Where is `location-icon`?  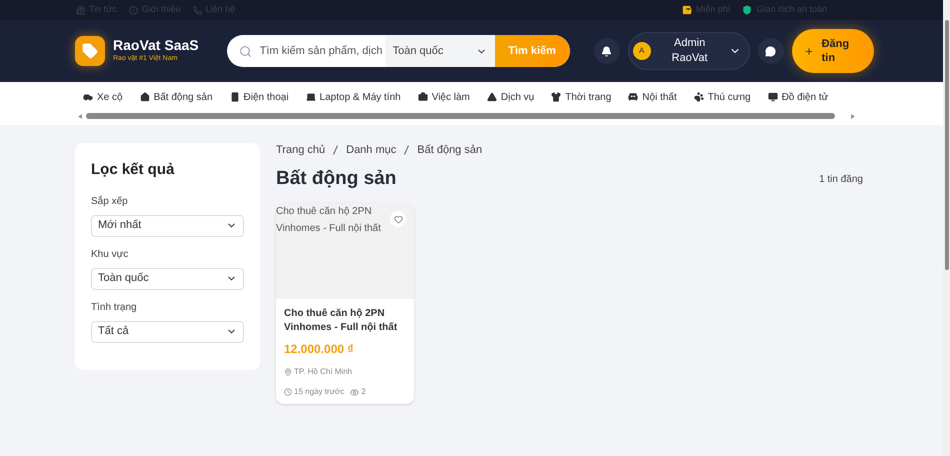
location-icon is located at coordinates (288, 372).